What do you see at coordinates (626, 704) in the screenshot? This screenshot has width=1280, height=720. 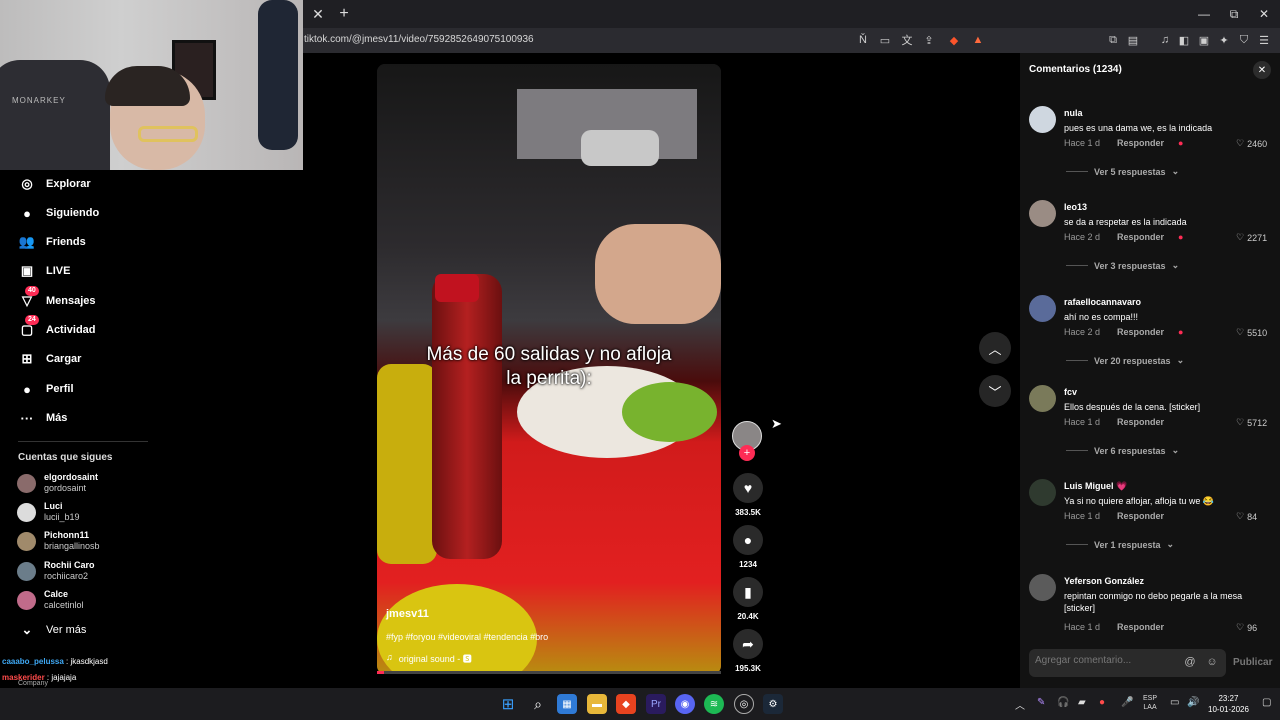 I see `brave-browser-icon: ◆` at bounding box center [626, 704].